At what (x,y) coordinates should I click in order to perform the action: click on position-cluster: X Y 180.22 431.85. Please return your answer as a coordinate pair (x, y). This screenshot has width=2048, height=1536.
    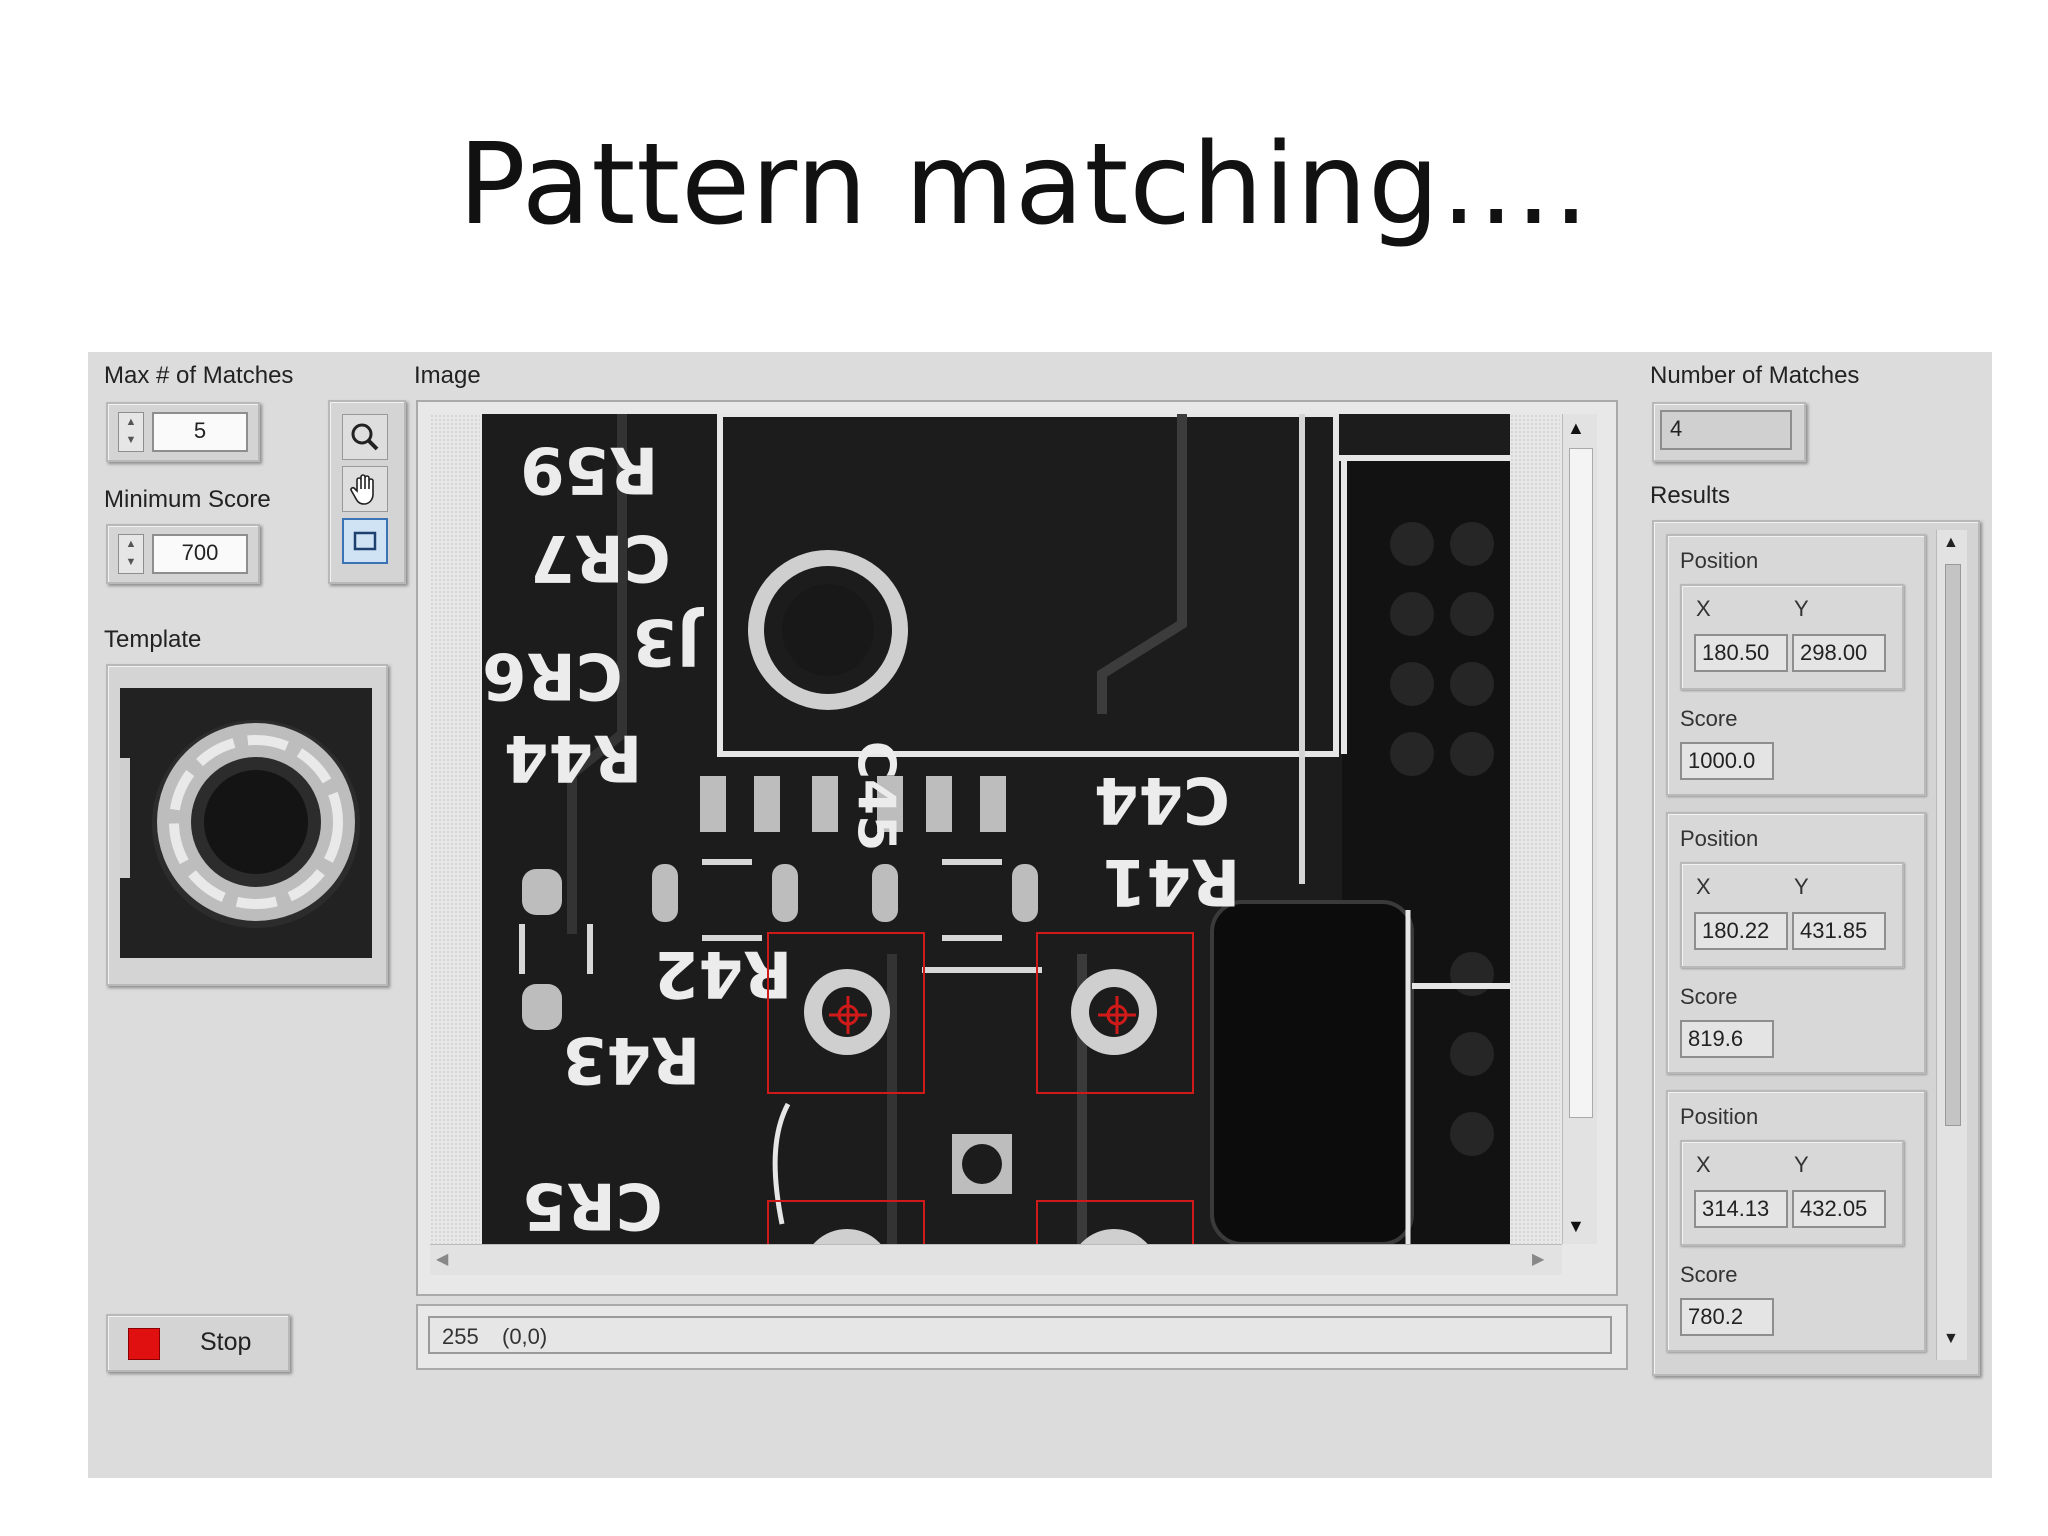
    Looking at the image, I should click on (1792, 915).